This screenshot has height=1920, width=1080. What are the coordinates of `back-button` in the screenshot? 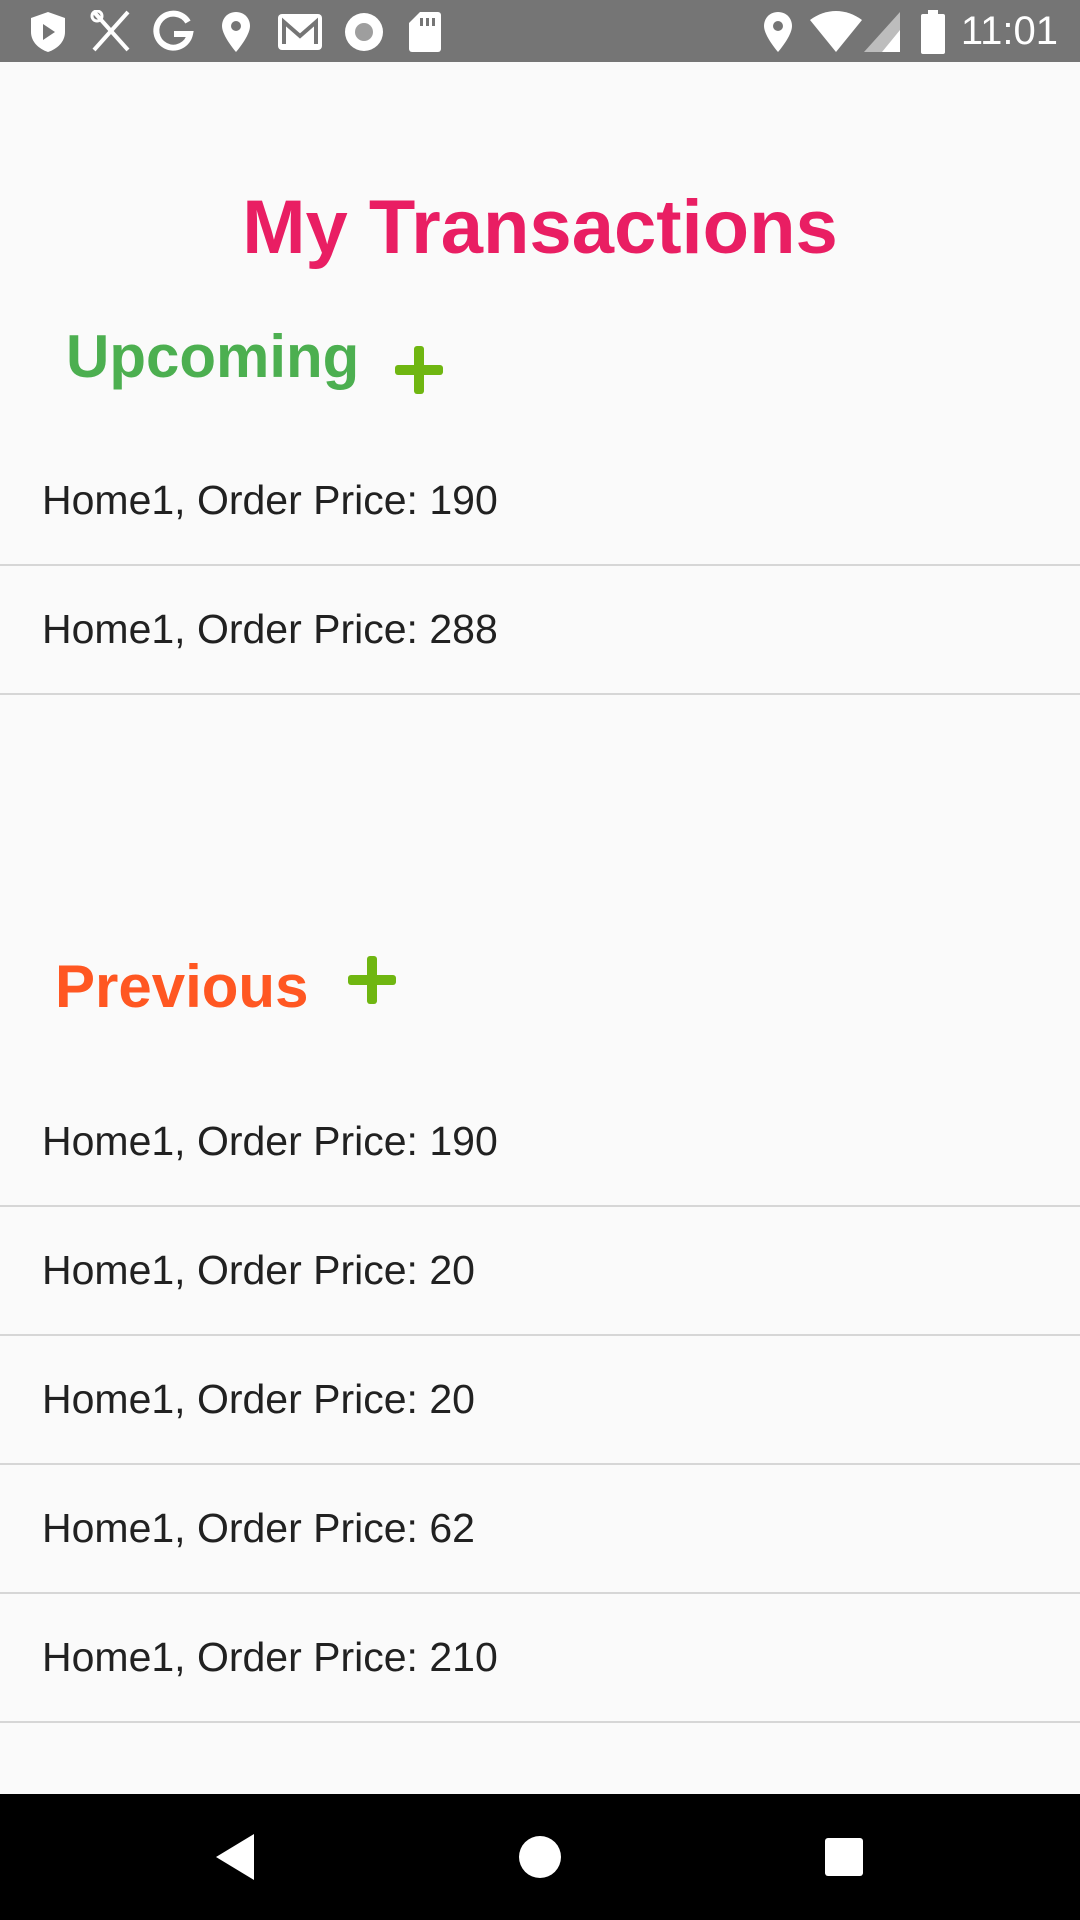 It's located at (236, 1857).